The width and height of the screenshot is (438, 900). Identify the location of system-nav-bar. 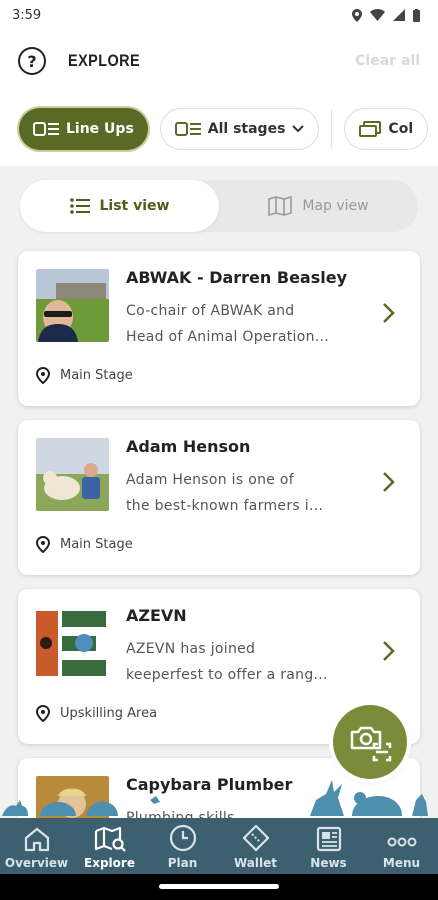
(219, 887).